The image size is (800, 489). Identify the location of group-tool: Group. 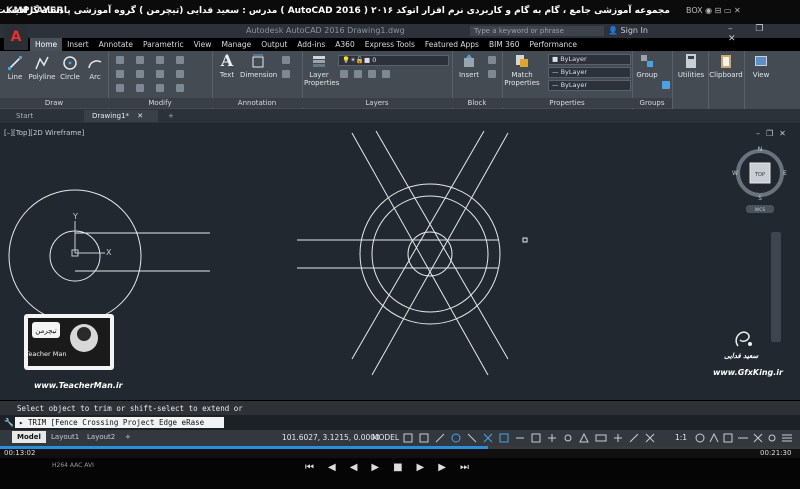
(647, 66).